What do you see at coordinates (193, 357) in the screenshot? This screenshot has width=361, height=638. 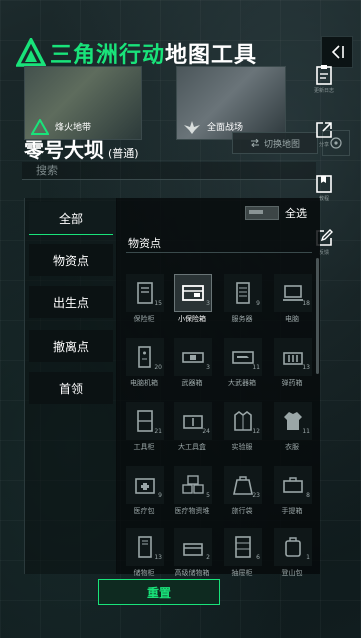 I see `weapon-case-icon` at bounding box center [193, 357].